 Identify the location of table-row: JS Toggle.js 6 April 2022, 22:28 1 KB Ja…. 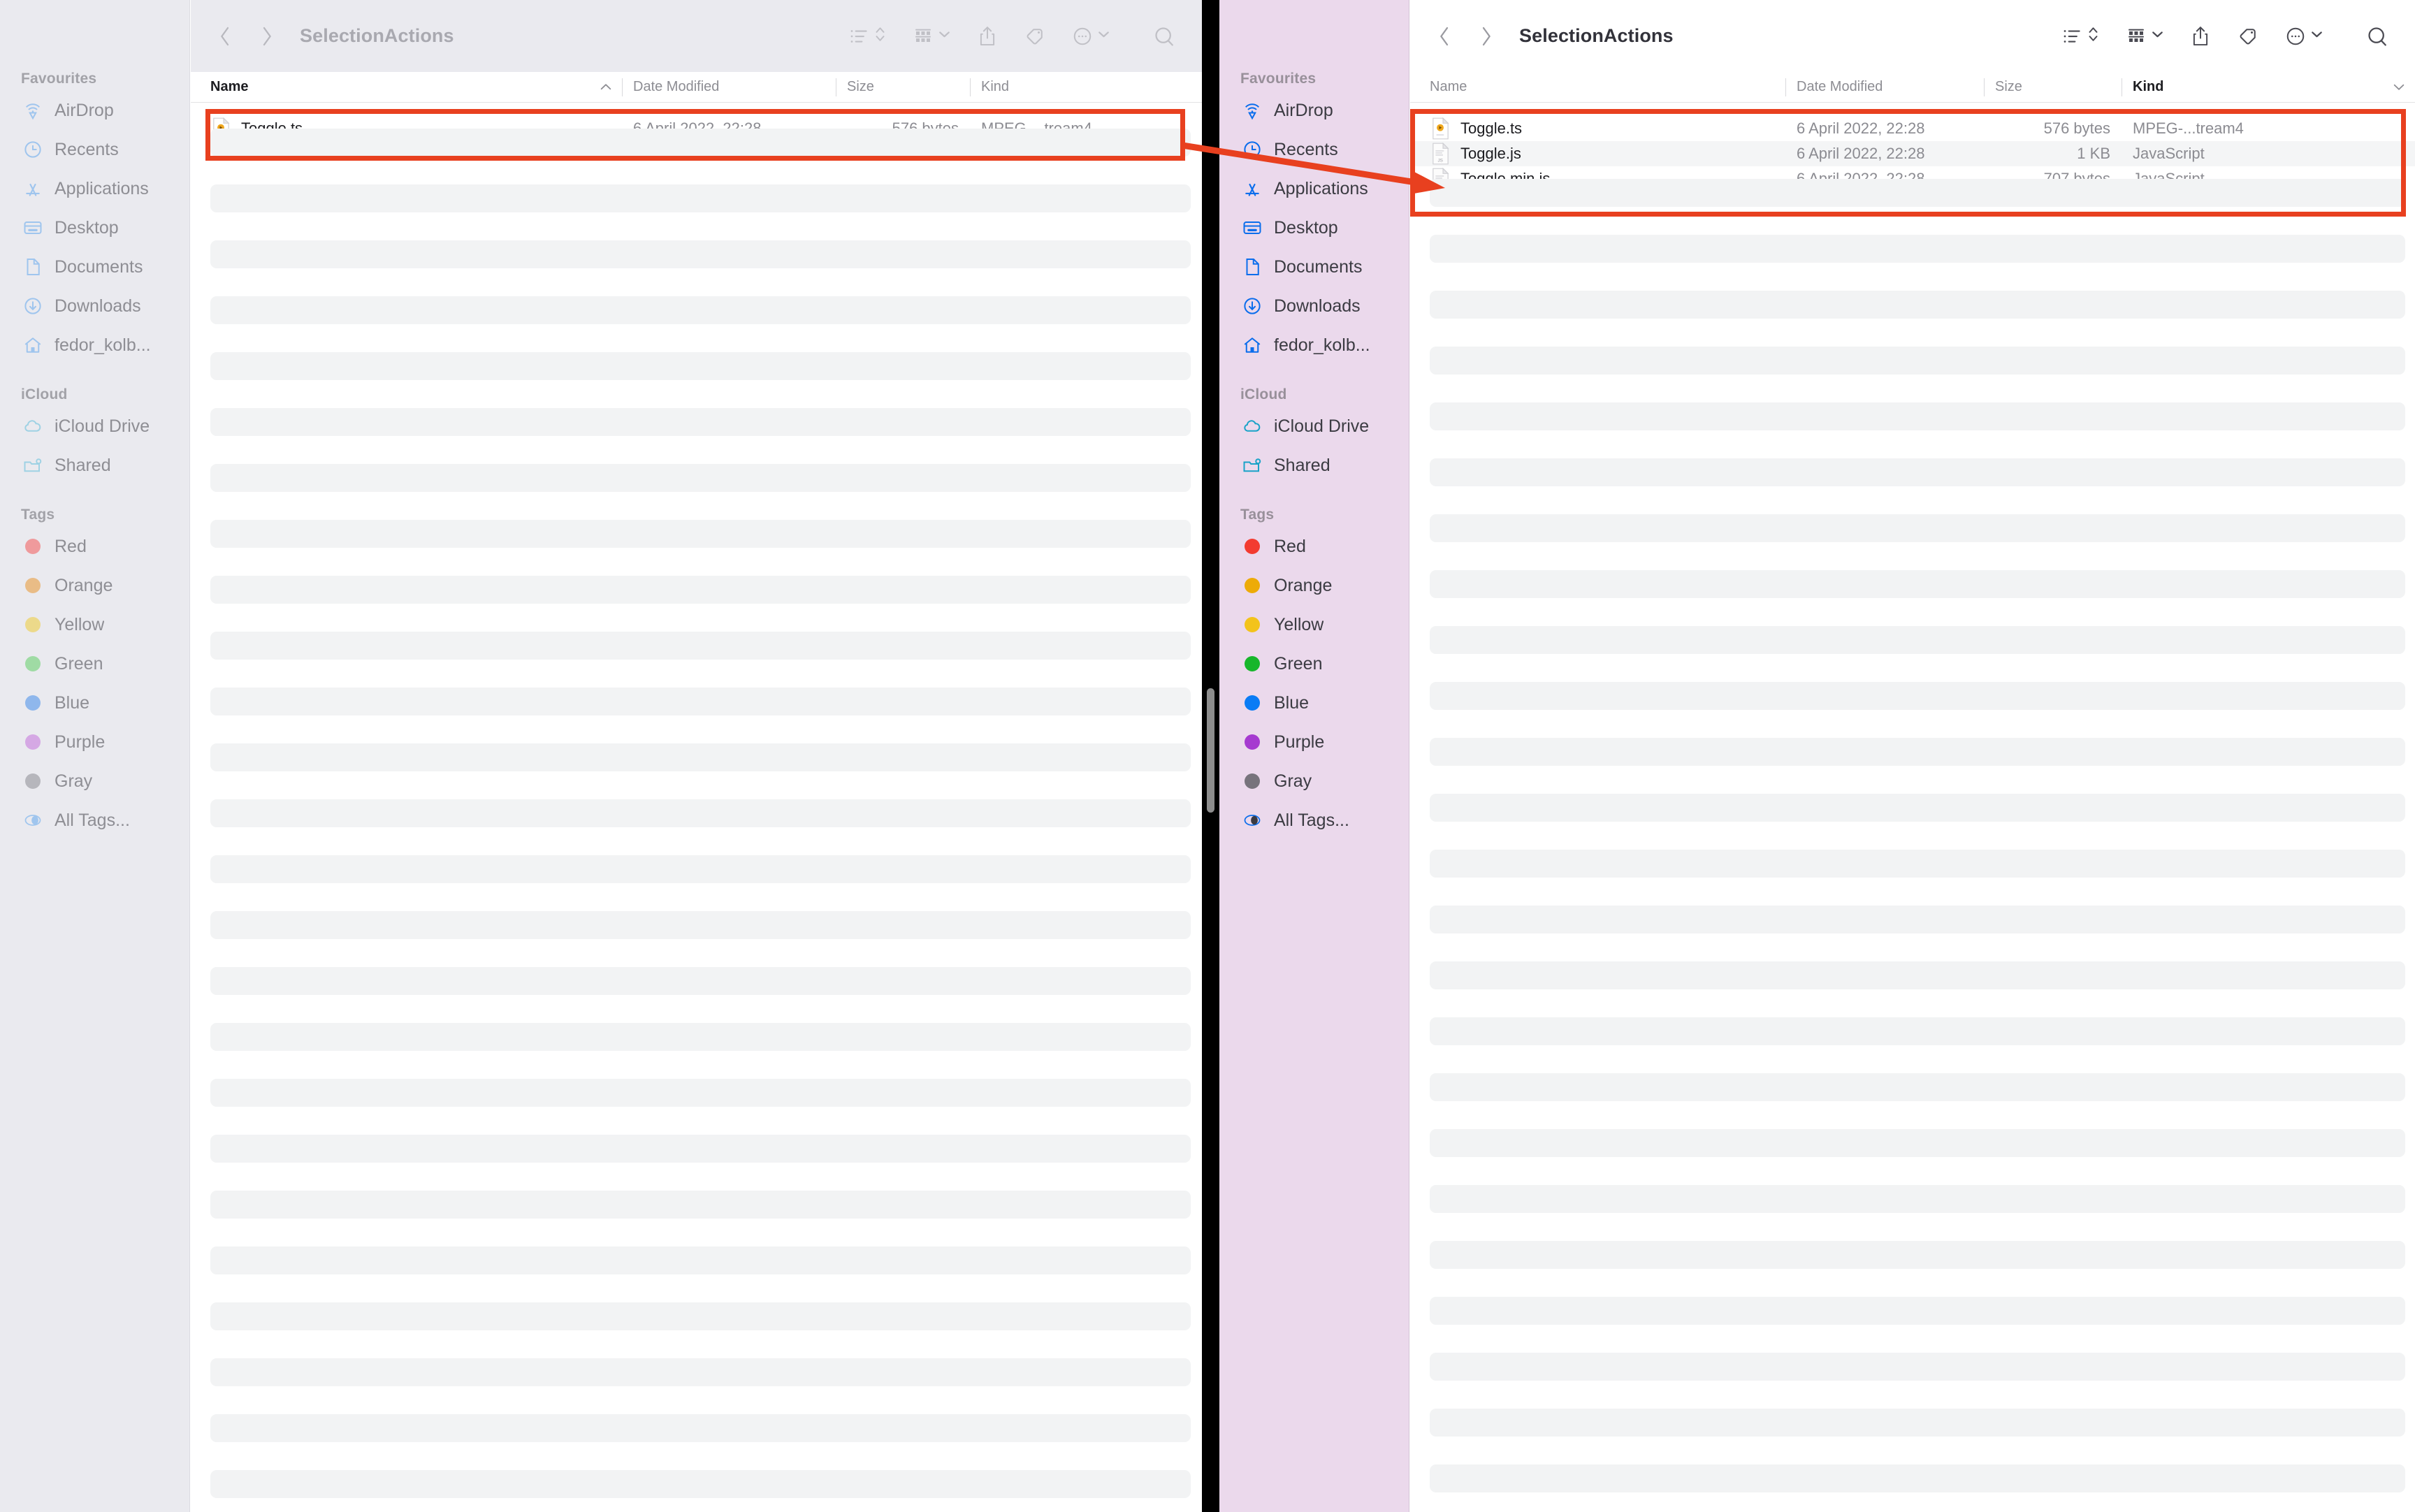
(1912, 153).